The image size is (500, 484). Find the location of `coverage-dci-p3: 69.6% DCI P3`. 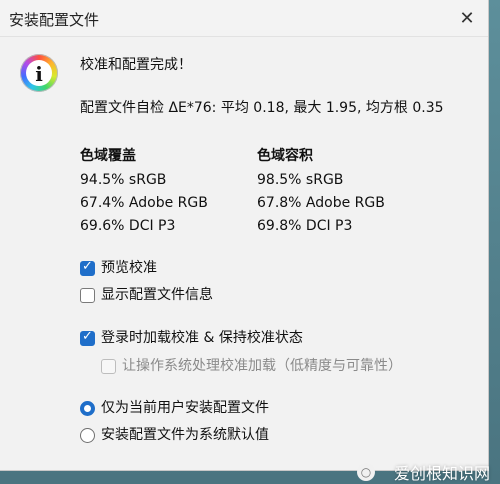

coverage-dci-p3: 69.6% DCI P3 is located at coordinates (128, 226).